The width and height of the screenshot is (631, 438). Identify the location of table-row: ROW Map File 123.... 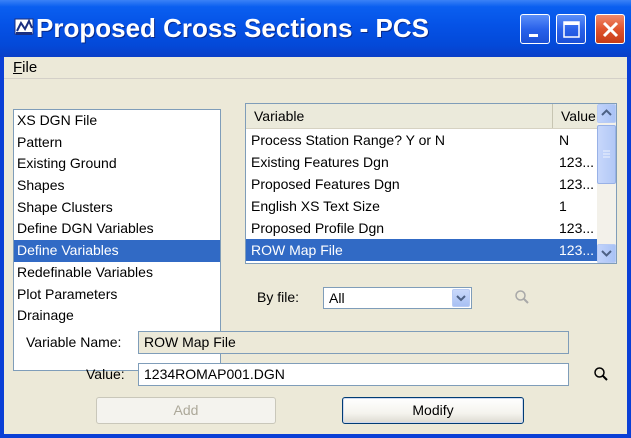
(422, 250).